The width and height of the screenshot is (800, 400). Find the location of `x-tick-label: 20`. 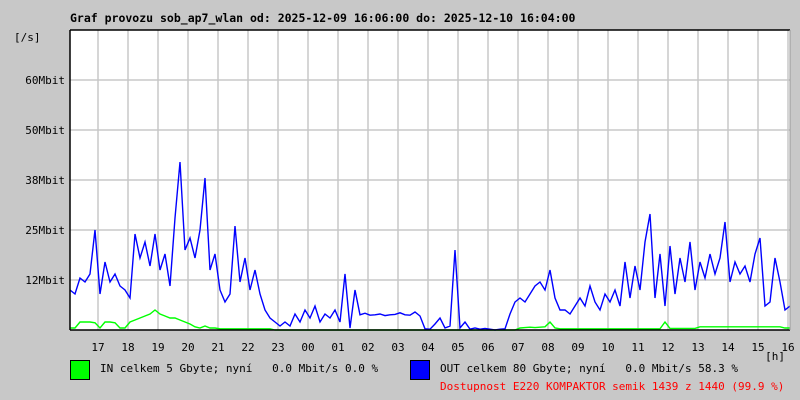

x-tick-label: 20 is located at coordinates (187, 347).